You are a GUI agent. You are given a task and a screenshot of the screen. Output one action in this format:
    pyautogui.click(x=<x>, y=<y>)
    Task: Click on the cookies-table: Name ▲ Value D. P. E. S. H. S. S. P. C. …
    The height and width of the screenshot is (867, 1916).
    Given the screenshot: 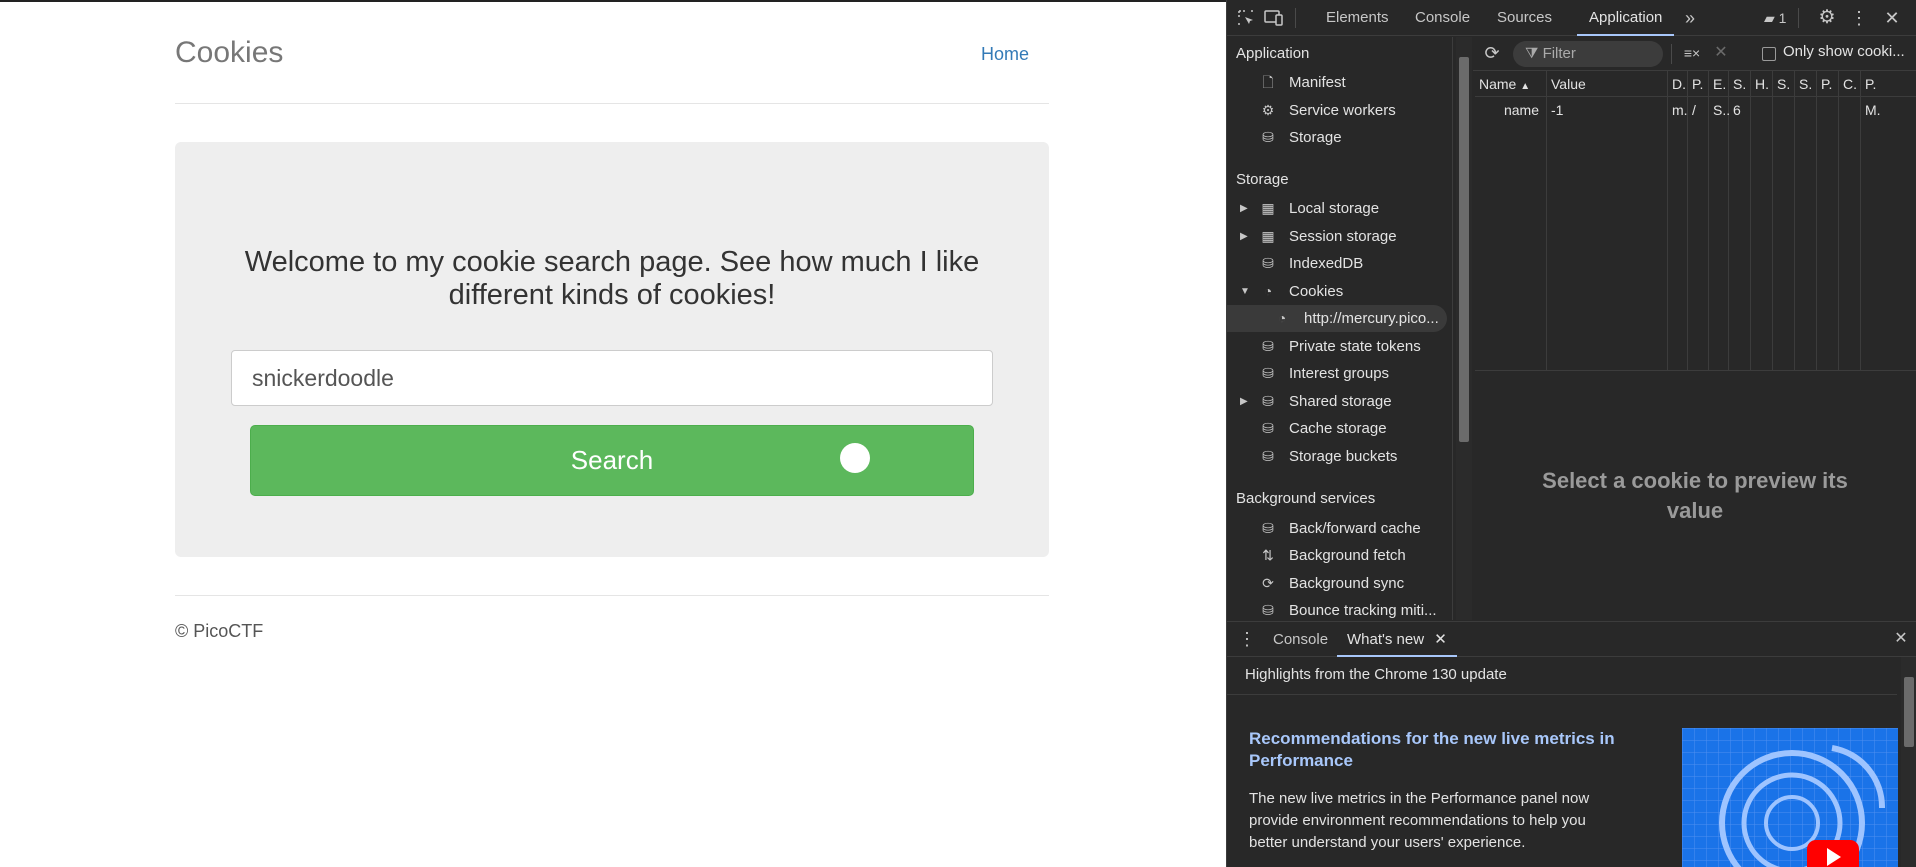 What is the action you would take?
    pyautogui.click(x=1695, y=221)
    